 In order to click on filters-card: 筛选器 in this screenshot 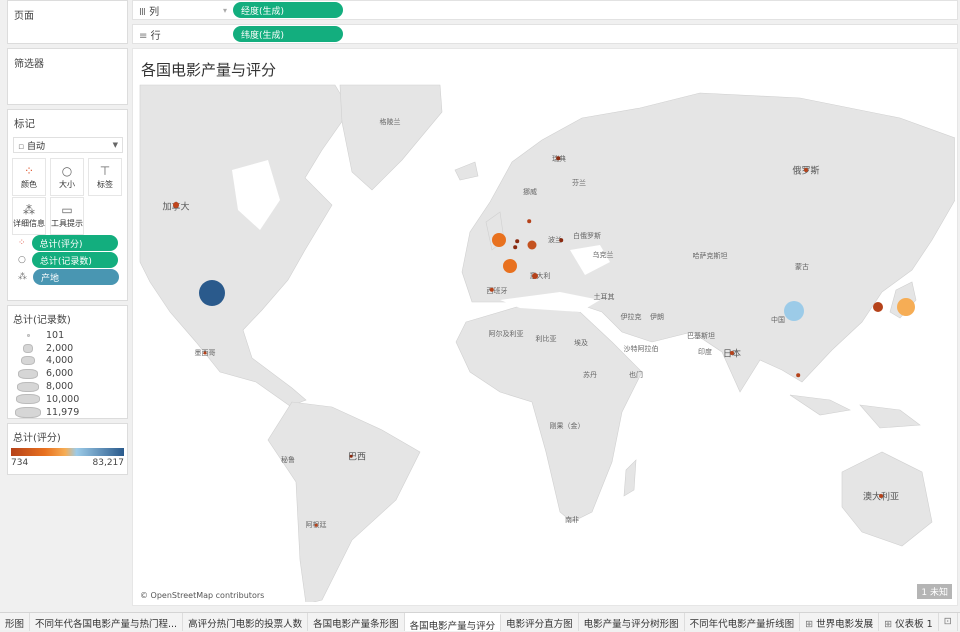, I will do `click(67, 76)`.